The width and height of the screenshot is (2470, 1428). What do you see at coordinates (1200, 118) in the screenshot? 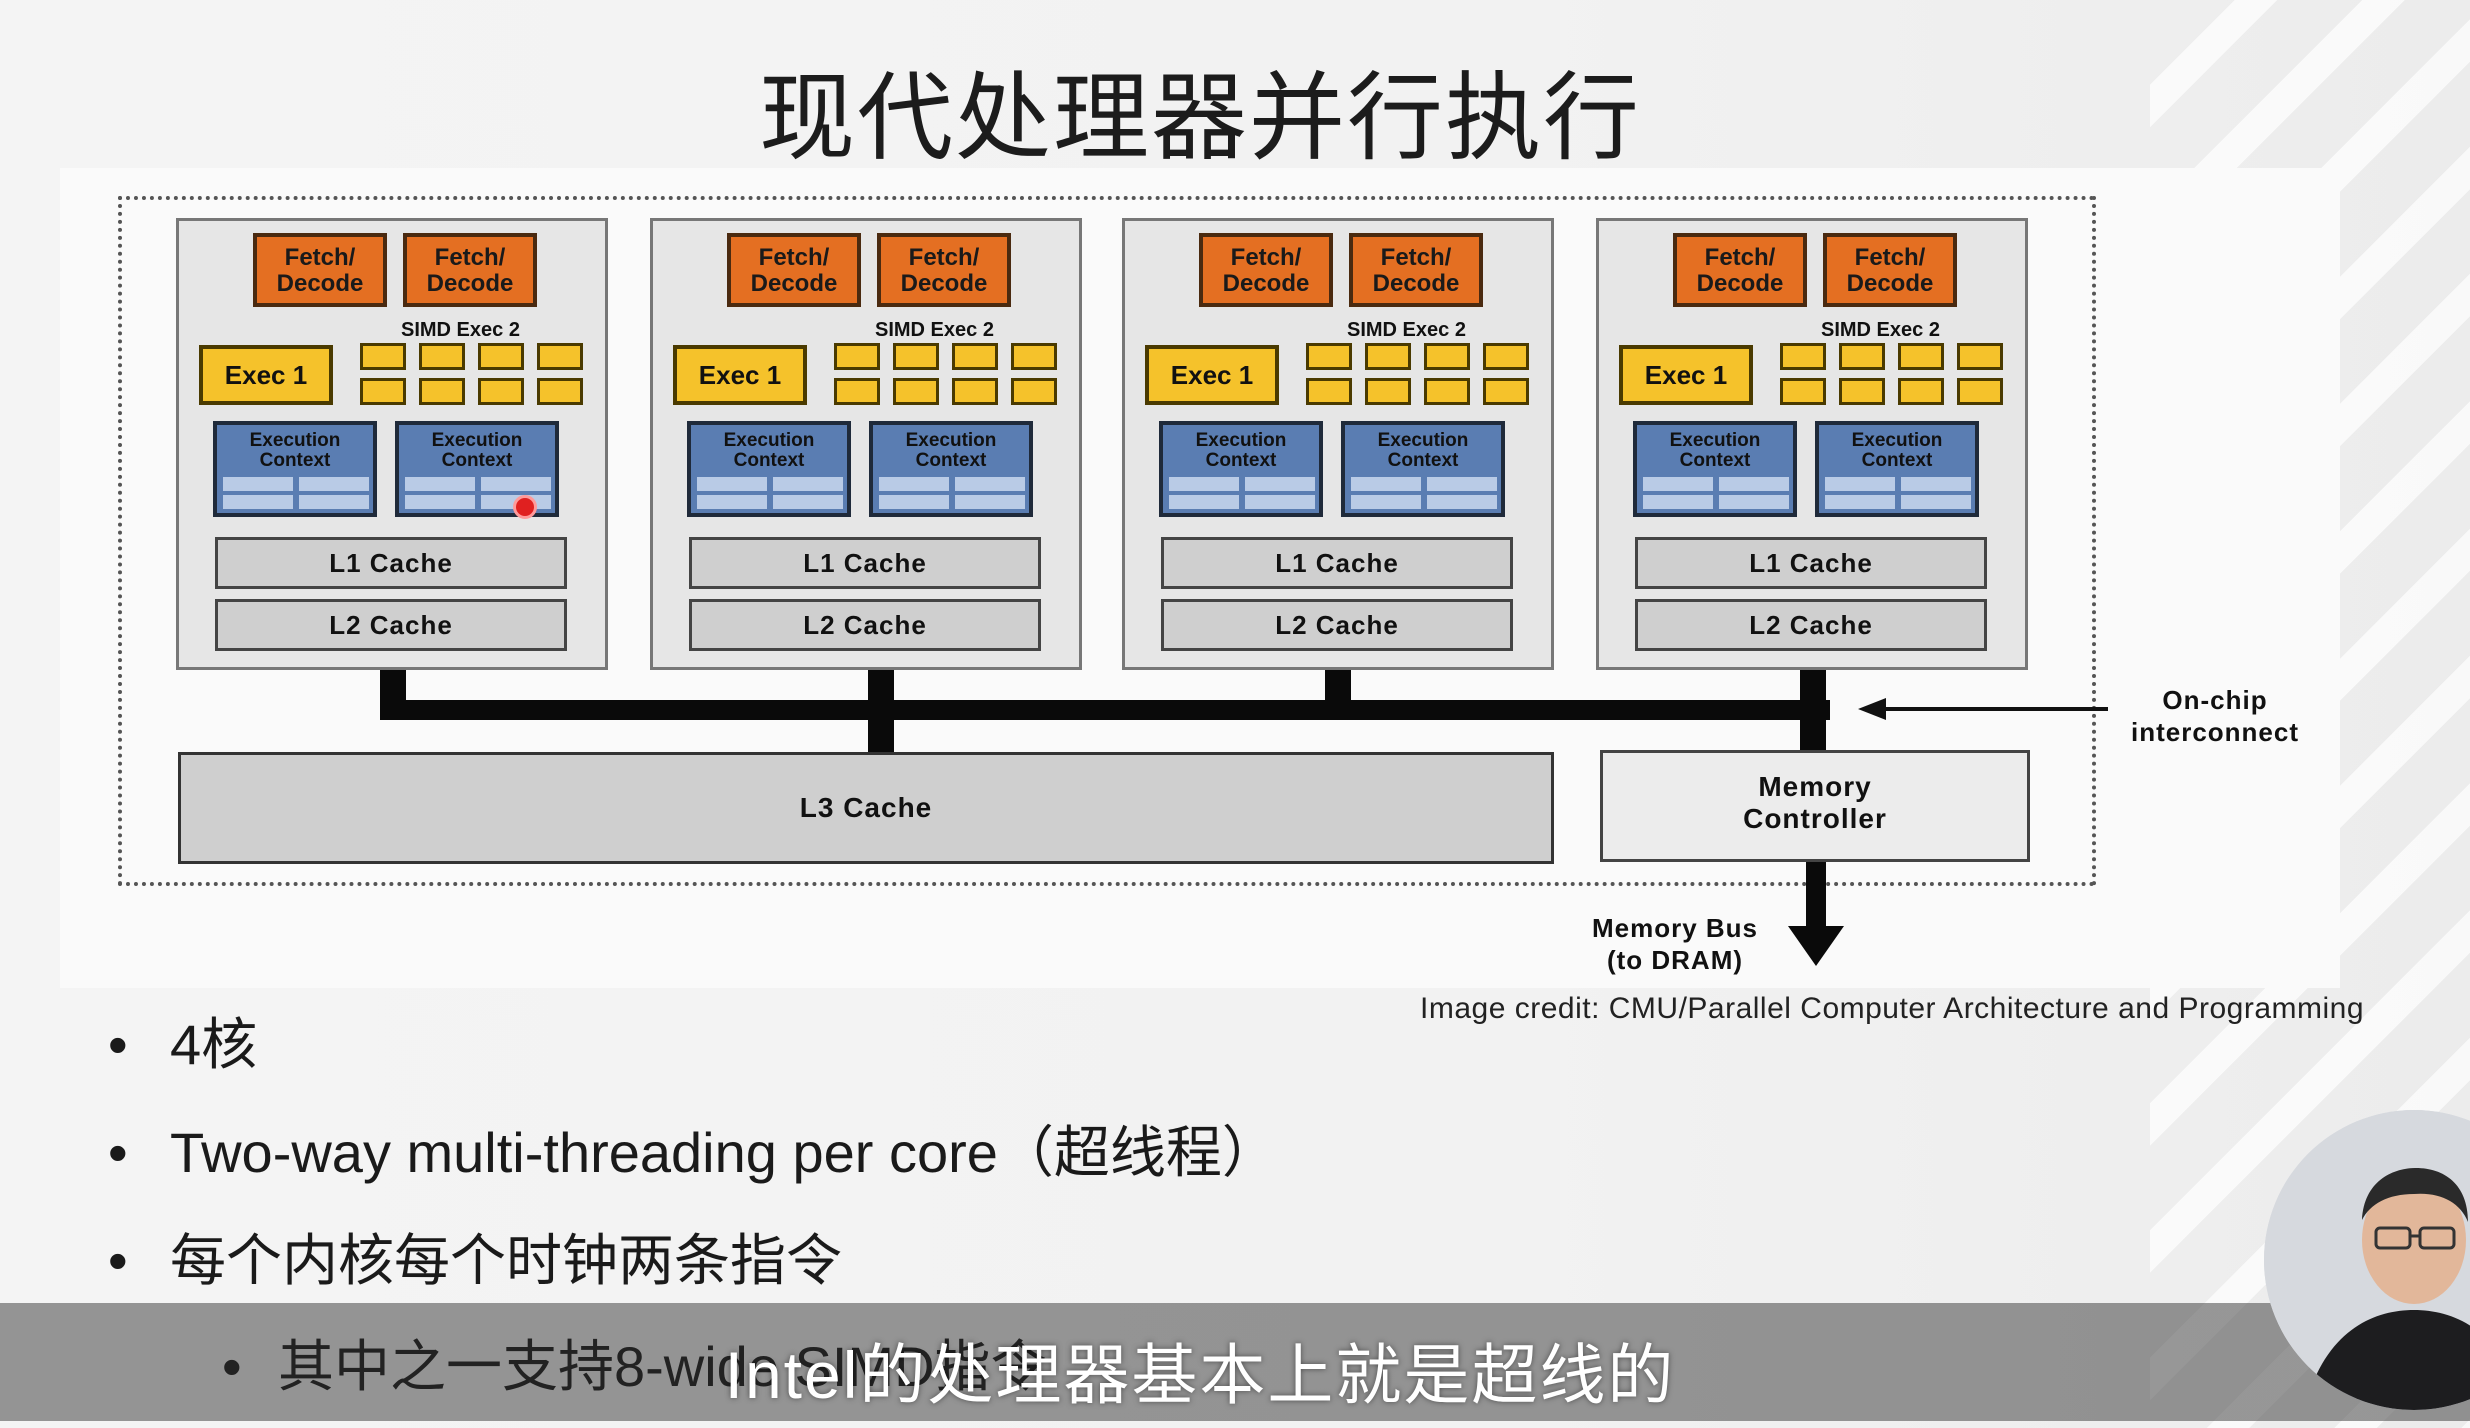
I see `slide-title: 现代处理器并行执行` at bounding box center [1200, 118].